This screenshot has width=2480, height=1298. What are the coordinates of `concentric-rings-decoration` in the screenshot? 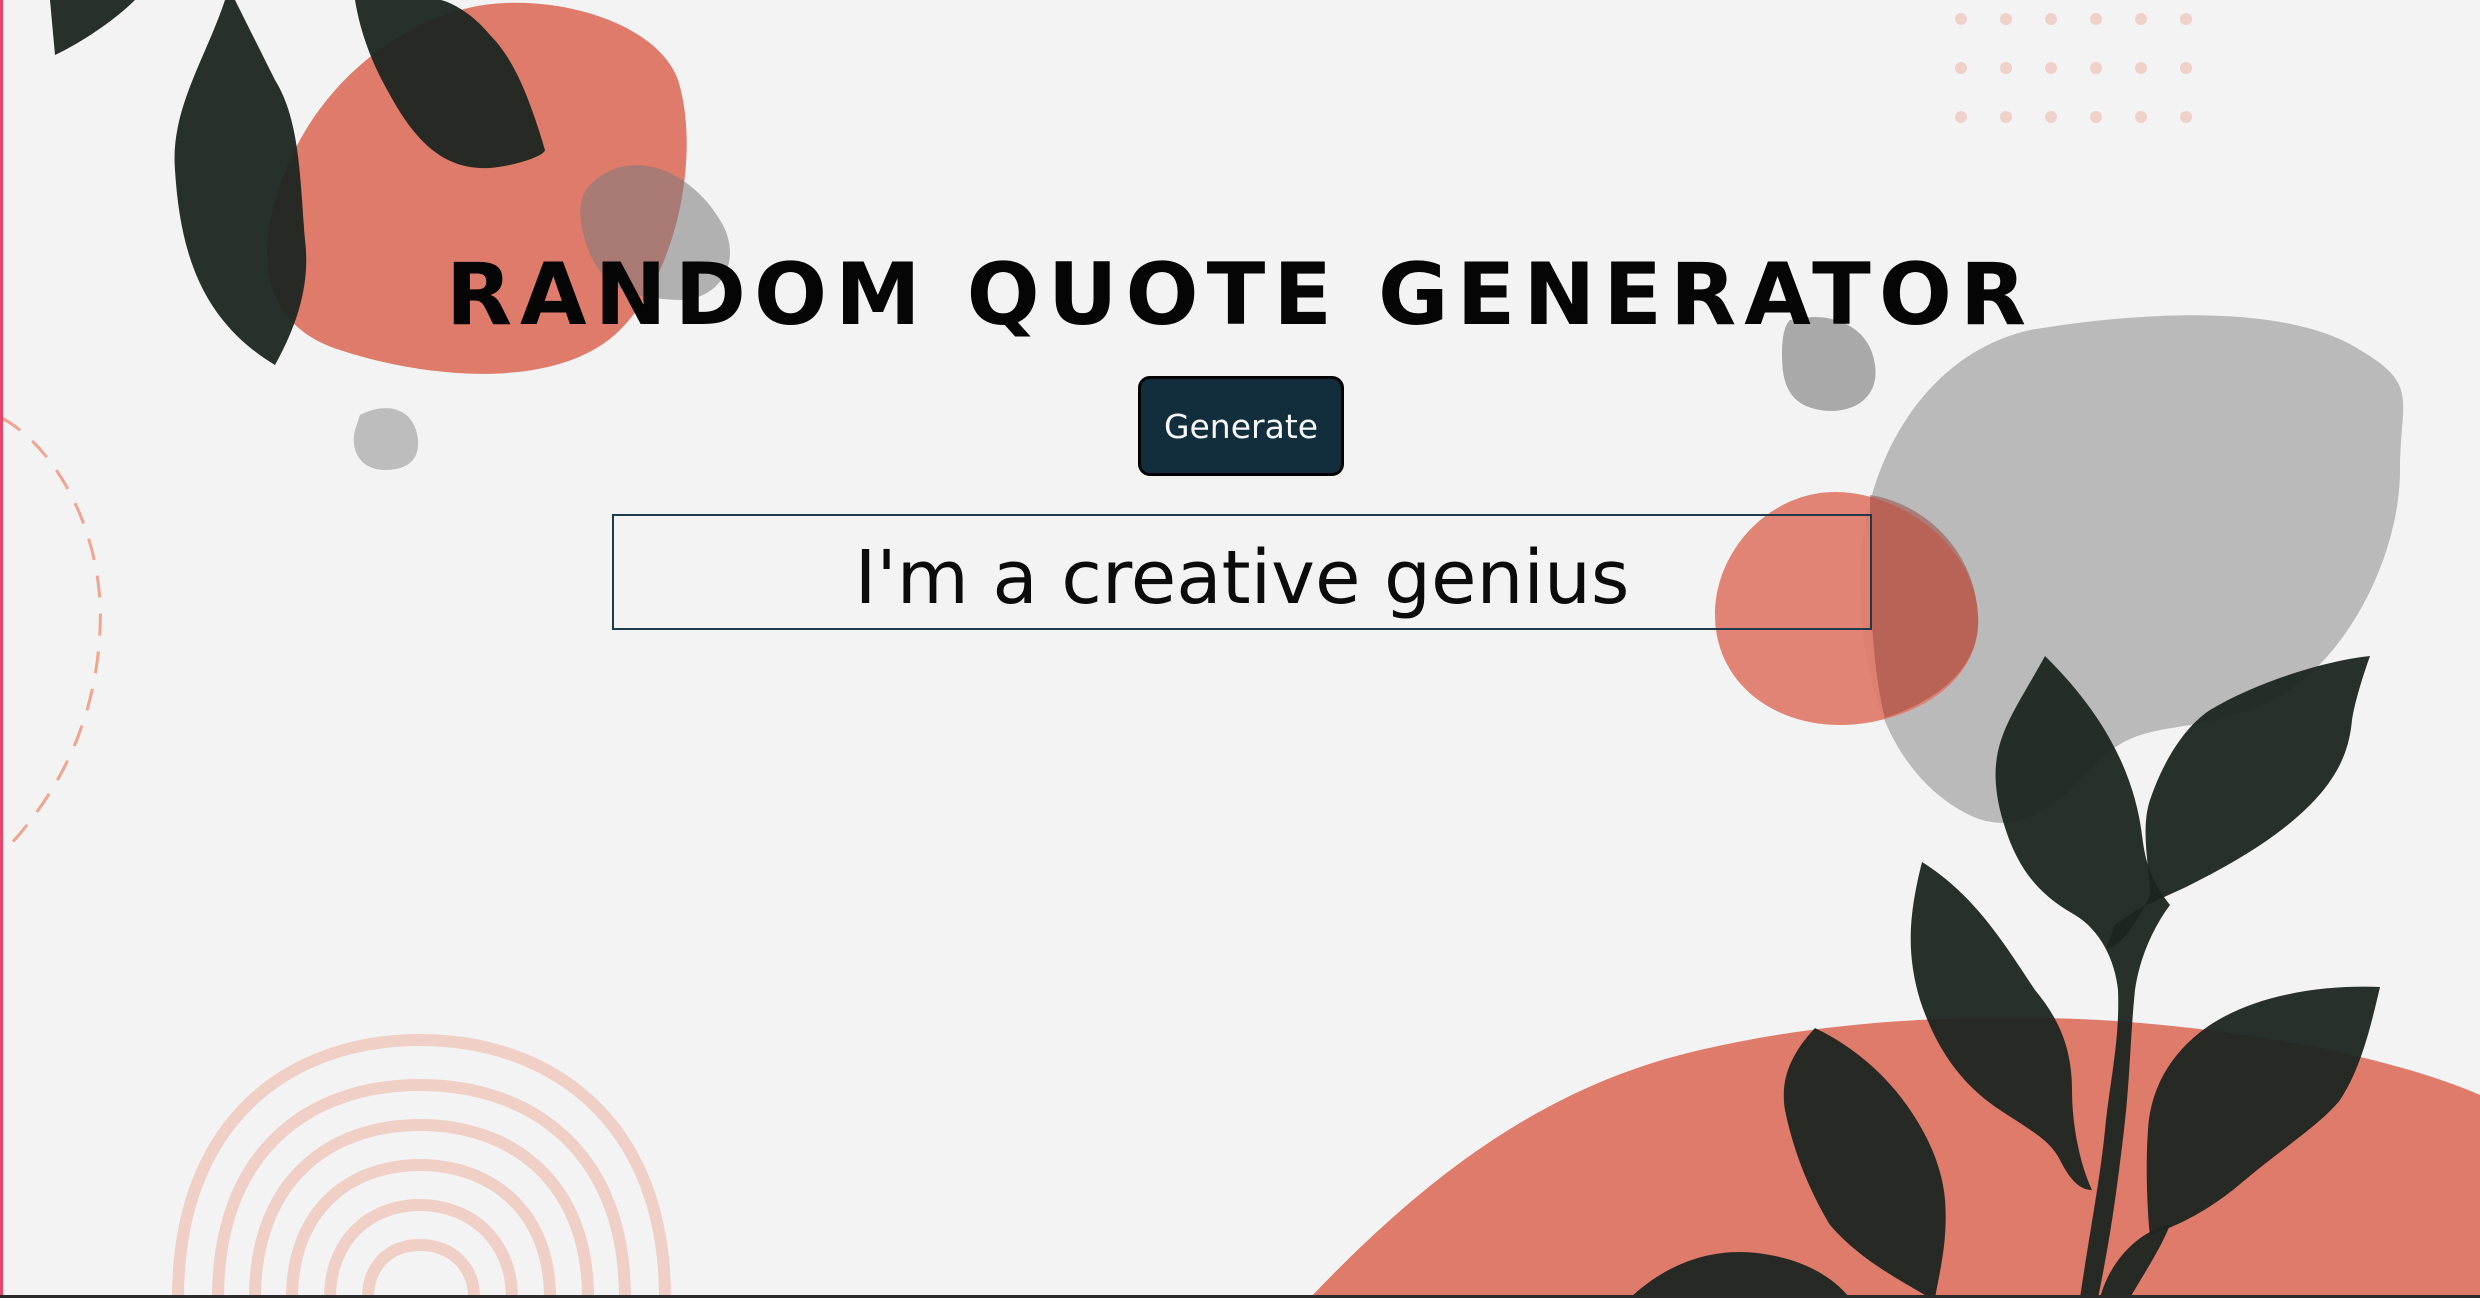 It's located at (421, 1165).